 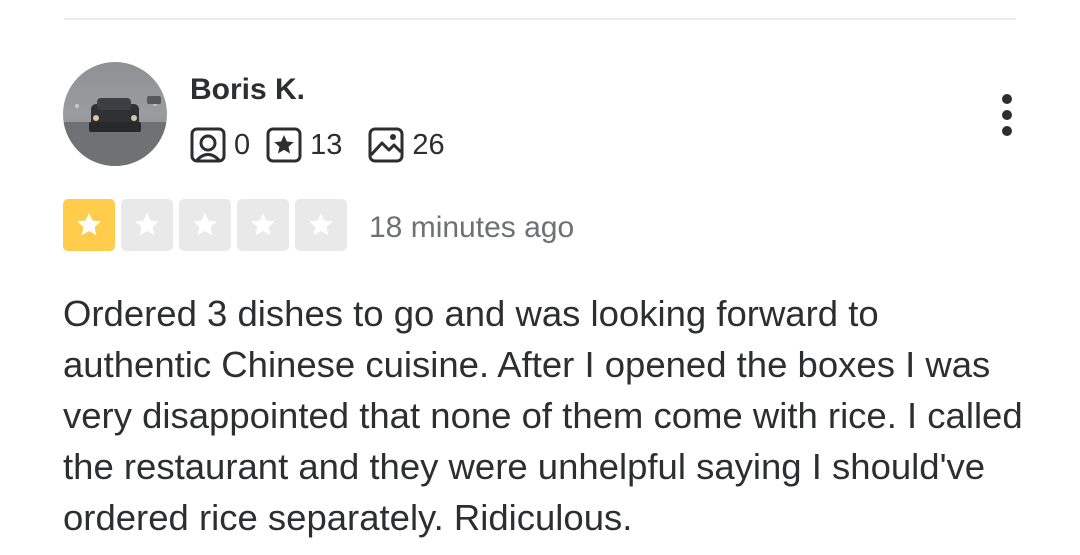 What do you see at coordinates (406, 145) in the screenshot?
I see `photos-stat: 26` at bounding box center [406, 145].